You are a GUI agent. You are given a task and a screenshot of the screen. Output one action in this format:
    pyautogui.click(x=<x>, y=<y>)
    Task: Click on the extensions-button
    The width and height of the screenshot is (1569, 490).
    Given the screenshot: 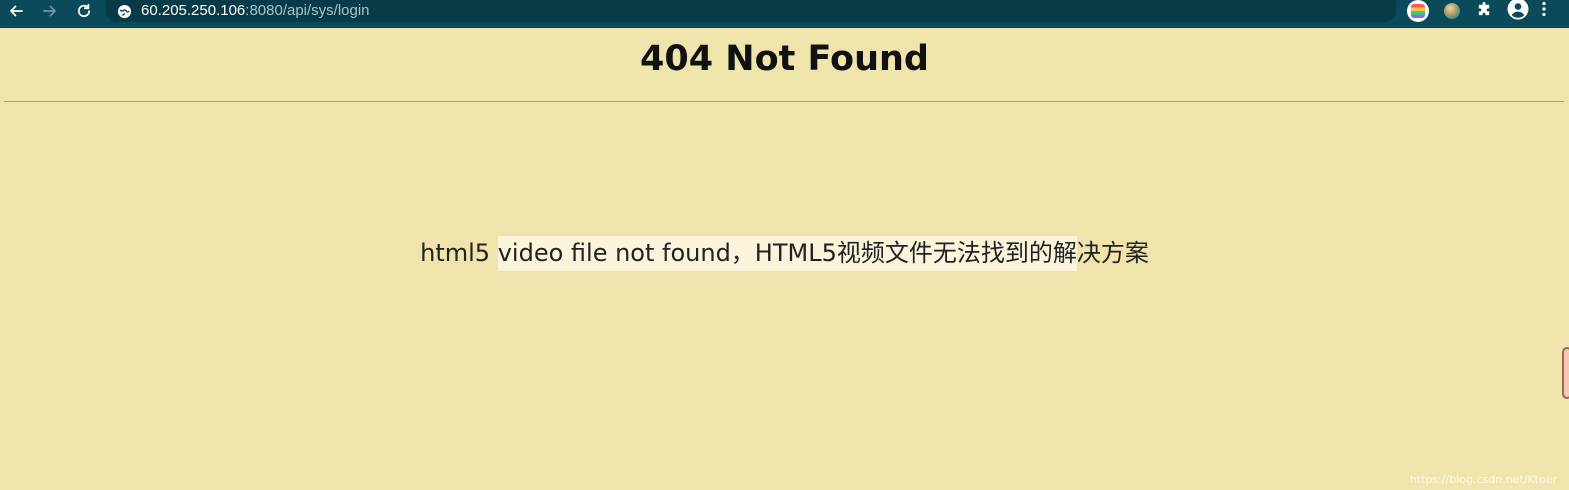 What is the action you would take?
    pyautogui.click(x=1484, y=12)
    